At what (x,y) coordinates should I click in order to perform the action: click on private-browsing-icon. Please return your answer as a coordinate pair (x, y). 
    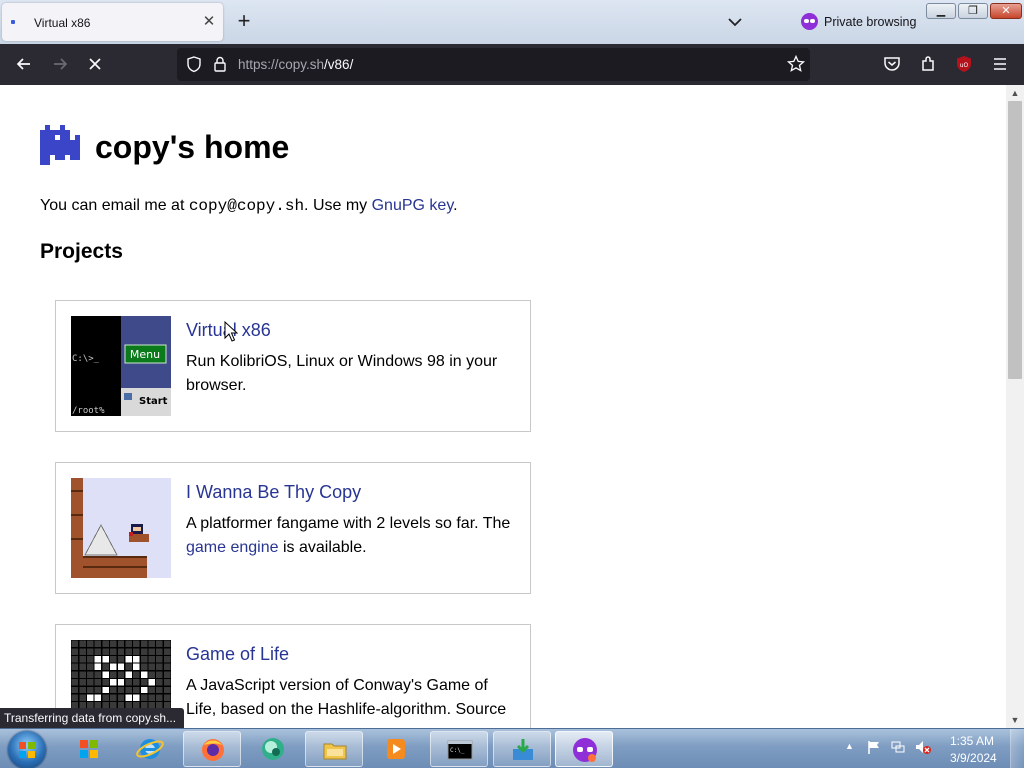
    Looking at the image, I should click on (809, 21).